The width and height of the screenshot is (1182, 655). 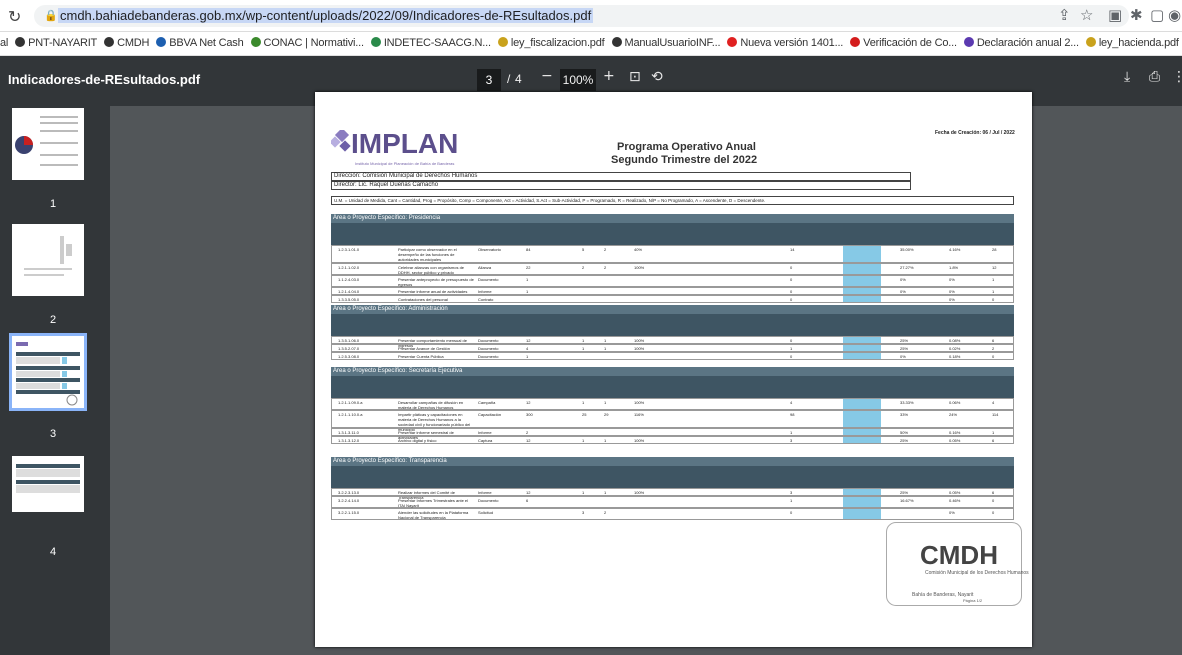 I want to click on thumbnail-number: 2, so click(x=53, y=320).